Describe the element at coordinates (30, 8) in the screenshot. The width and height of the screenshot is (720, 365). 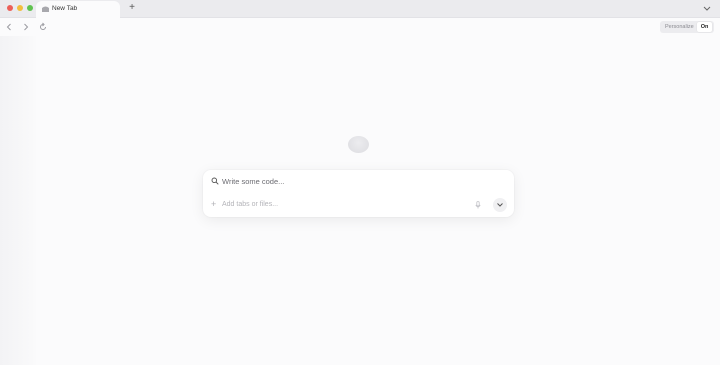
I see `window-maximize-button` at that location.